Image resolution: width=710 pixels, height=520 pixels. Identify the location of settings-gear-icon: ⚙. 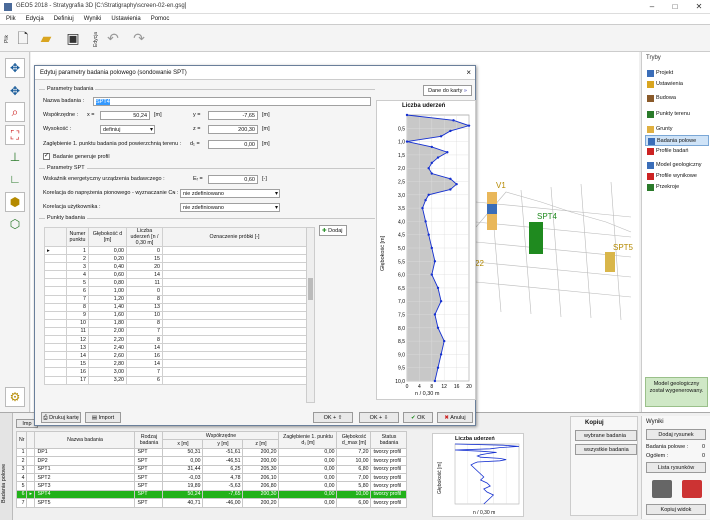
(15, 397).